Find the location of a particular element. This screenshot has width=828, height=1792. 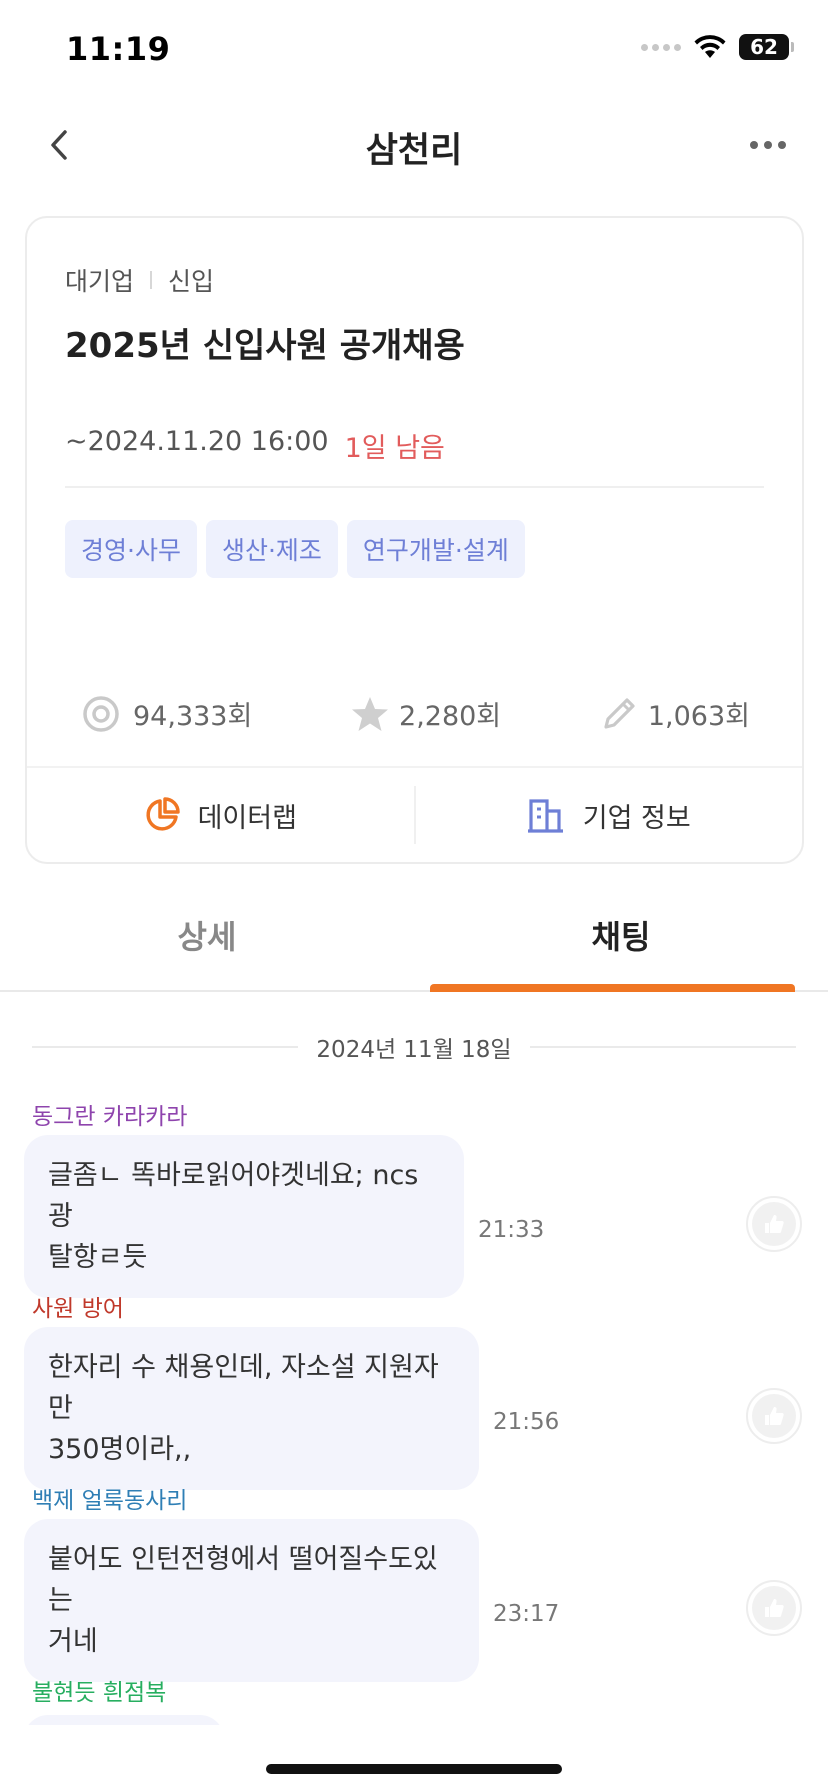

company-type: 대기업 is located at coordinates (100, 281).